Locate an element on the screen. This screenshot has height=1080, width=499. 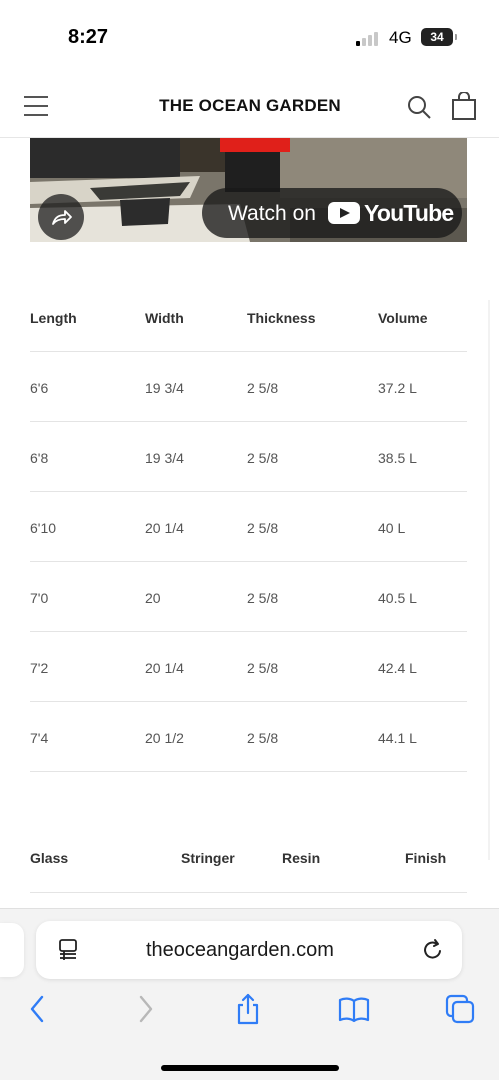
volume-cell: 42.4 L is located at coordinates (397, 668).